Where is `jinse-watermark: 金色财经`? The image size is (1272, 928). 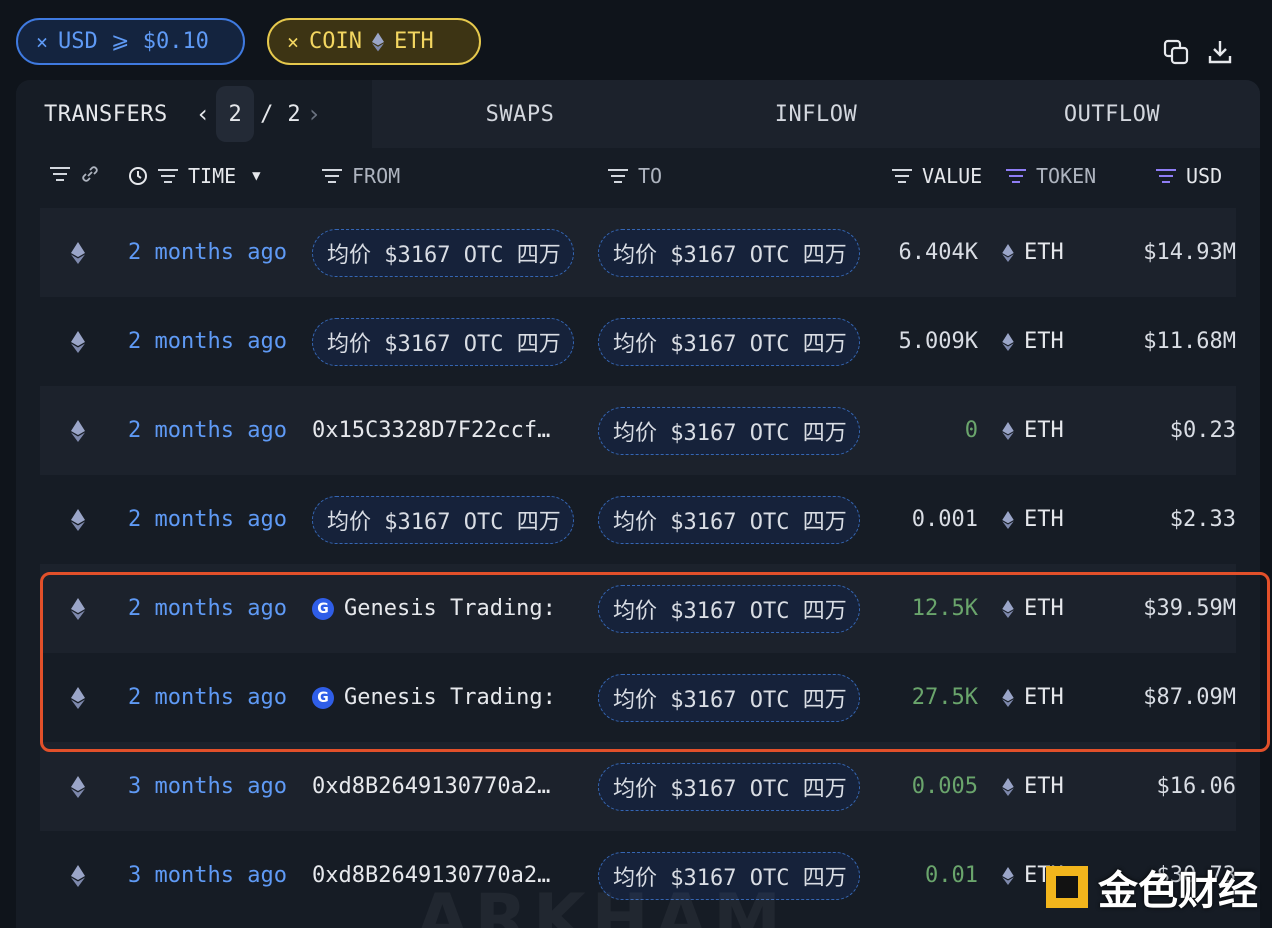 jinse-watermark: 金色财经 is located at coordinates (1152, 887).